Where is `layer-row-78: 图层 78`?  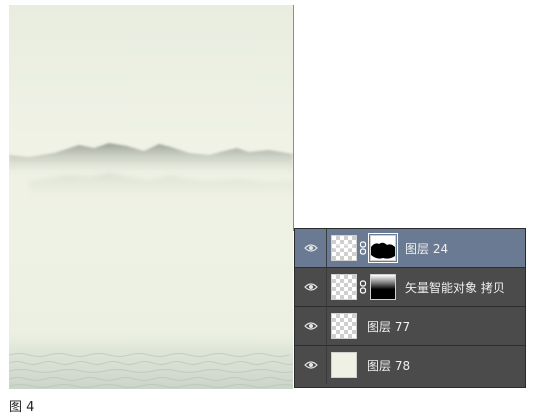 layer-row-78: 图层 78 is located at coordinates (410, 365).